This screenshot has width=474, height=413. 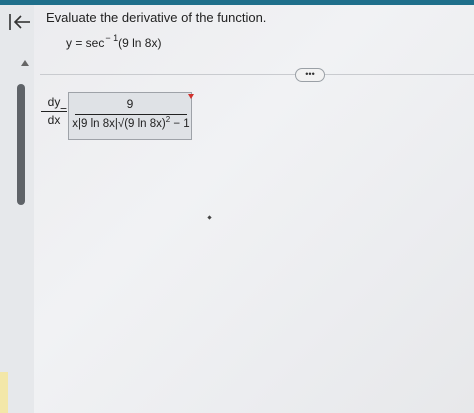 What do you see at coordinates (257, 74) in the screenshot?
I see `section-divider` at bounding box center [257, 74].